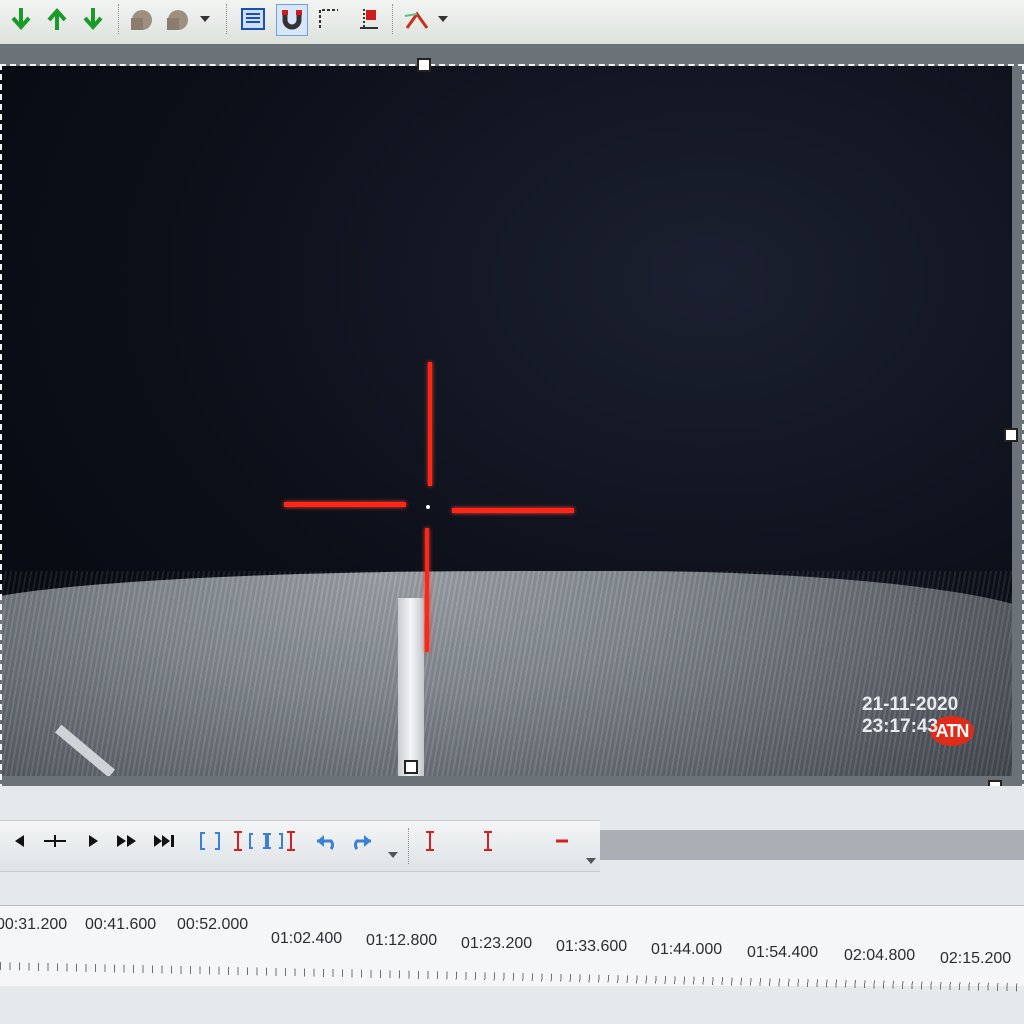 The height and width of the screenshot is (1024, 1024). What do you see at coordinates (19, 841) in the screenshot?
I see `previous-frame-icon` at bounding box center [19, 841].